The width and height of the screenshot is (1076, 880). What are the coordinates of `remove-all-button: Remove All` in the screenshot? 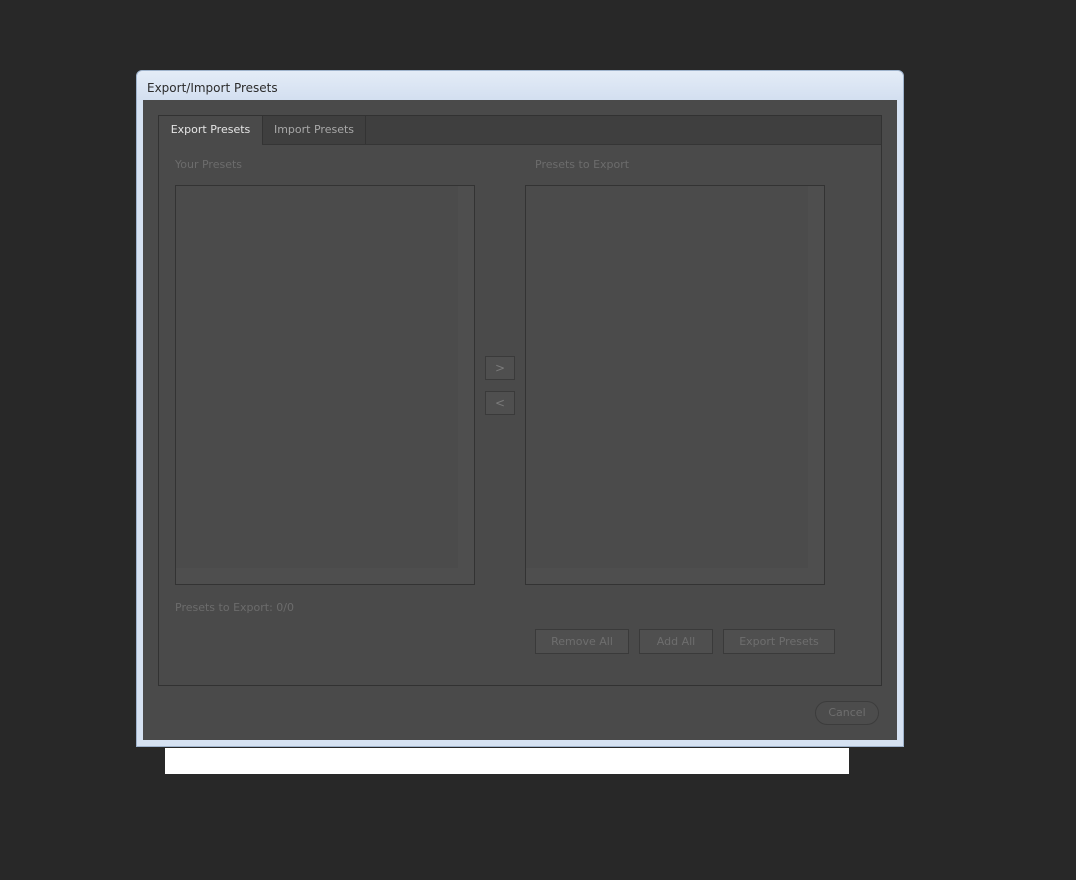 It's located at (582, 641).